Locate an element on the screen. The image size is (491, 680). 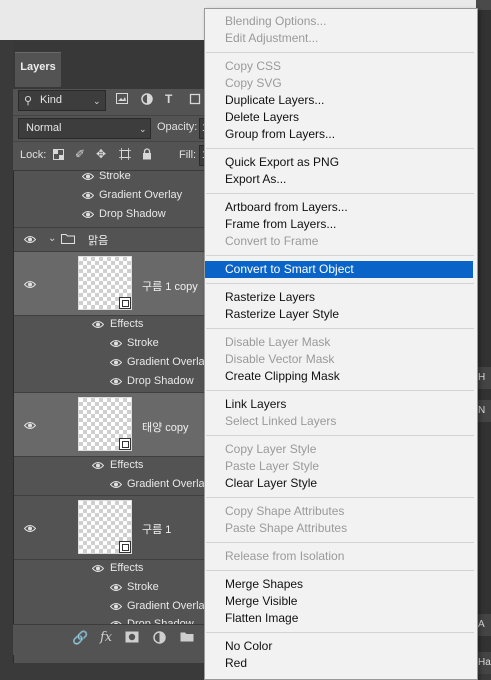
menu-item-rasterize-layer-style: Rasterize Layer Style is located at coordinates (340, 314).